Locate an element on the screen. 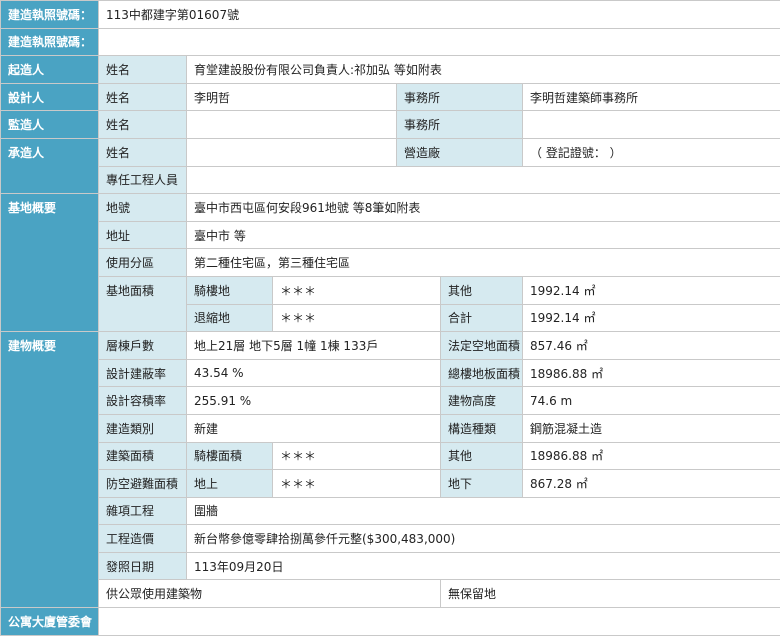  engineer-value is located at coordinates (483, 180).